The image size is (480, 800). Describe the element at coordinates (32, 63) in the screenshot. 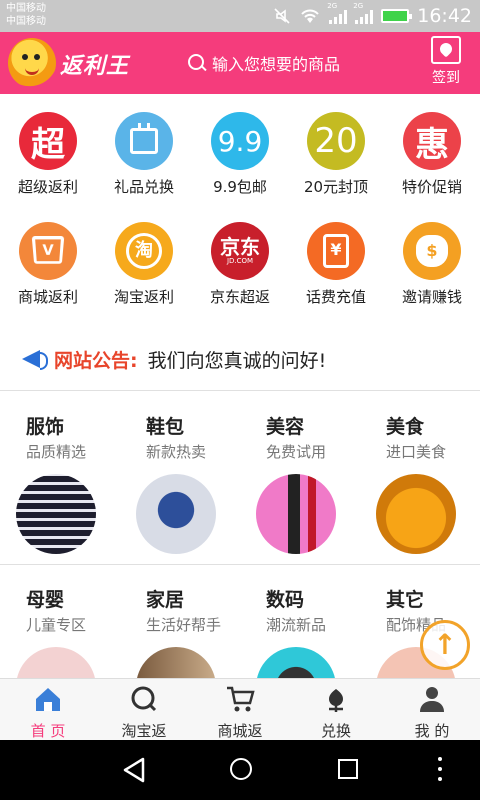

I see `tiger-logo-icon` at that location.